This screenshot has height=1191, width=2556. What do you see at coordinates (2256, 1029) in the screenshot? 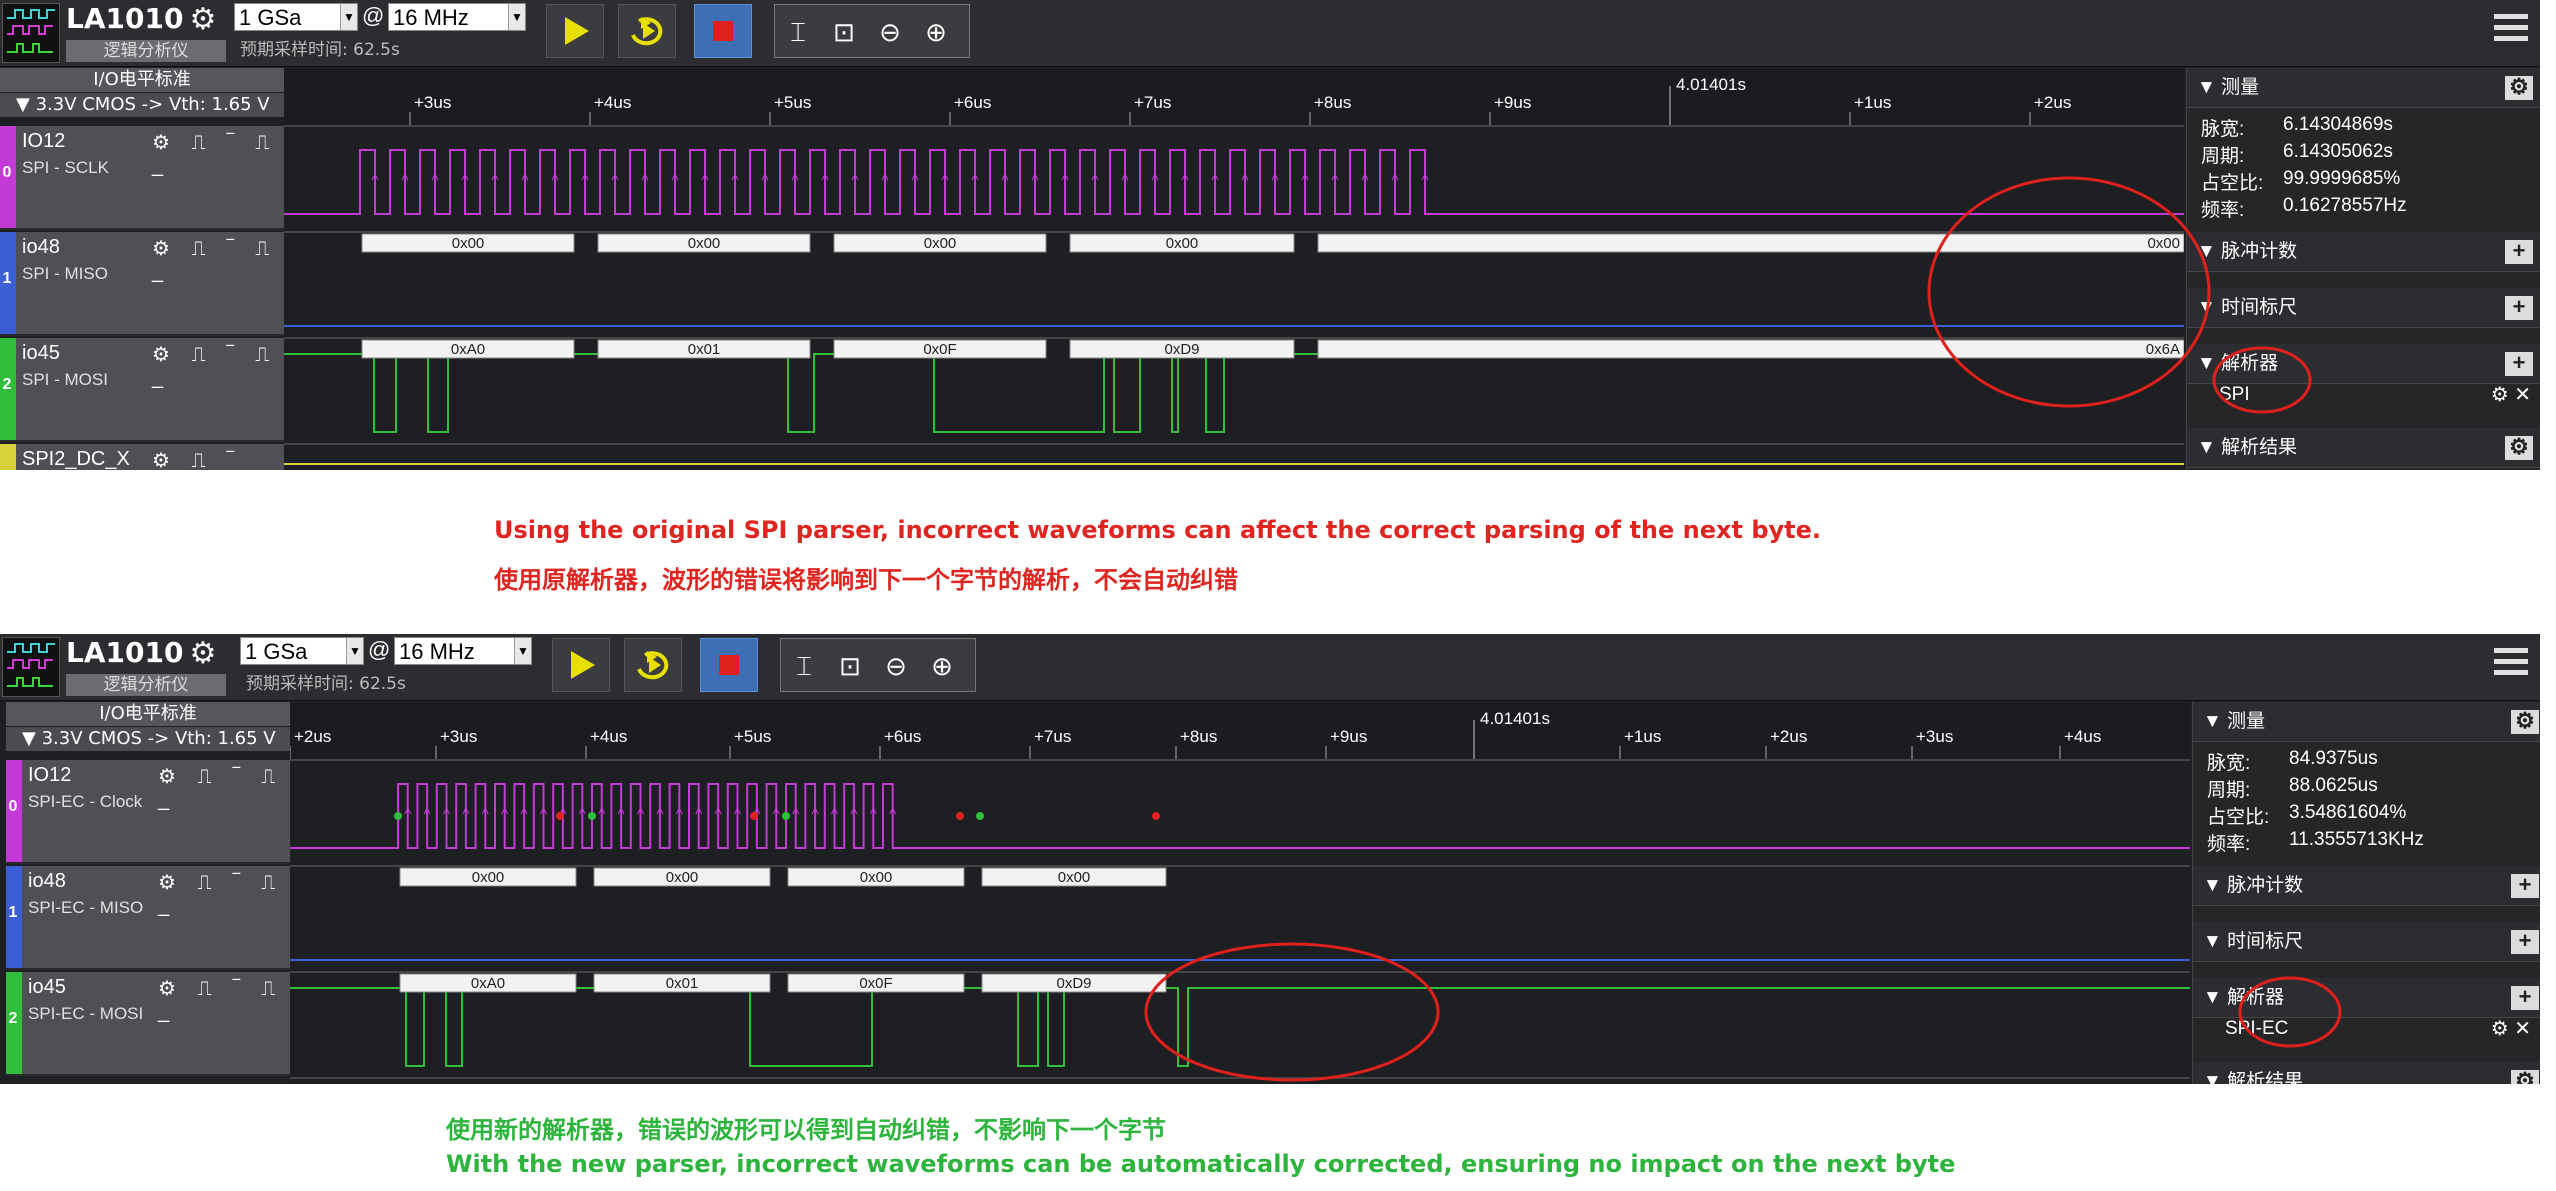
I see `parser-entry: SPI-EC` at bounding box center [2256, 1029].